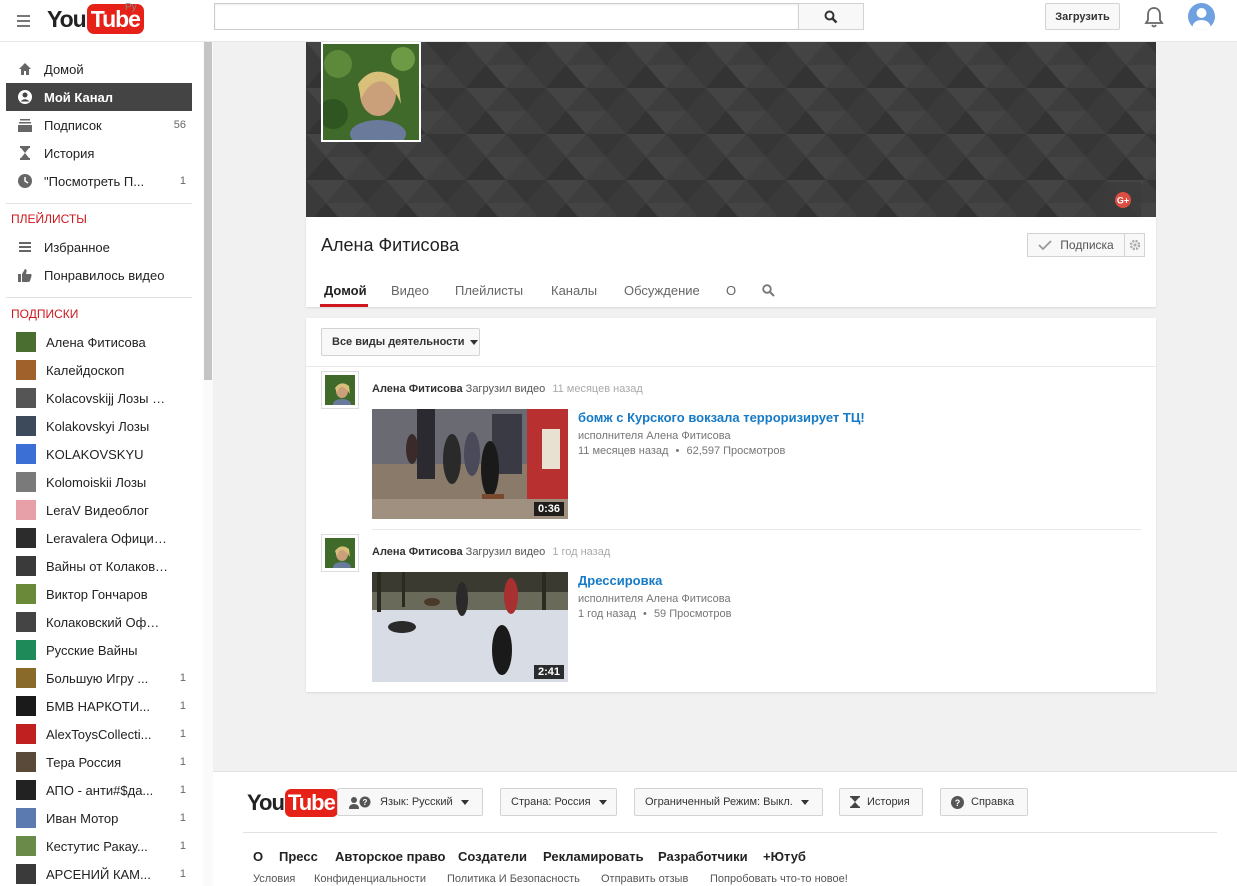 The height and width of the screenshot is (886, 1237). I want to click on country-picker-button: Страна: Россия, so click(558, 802).